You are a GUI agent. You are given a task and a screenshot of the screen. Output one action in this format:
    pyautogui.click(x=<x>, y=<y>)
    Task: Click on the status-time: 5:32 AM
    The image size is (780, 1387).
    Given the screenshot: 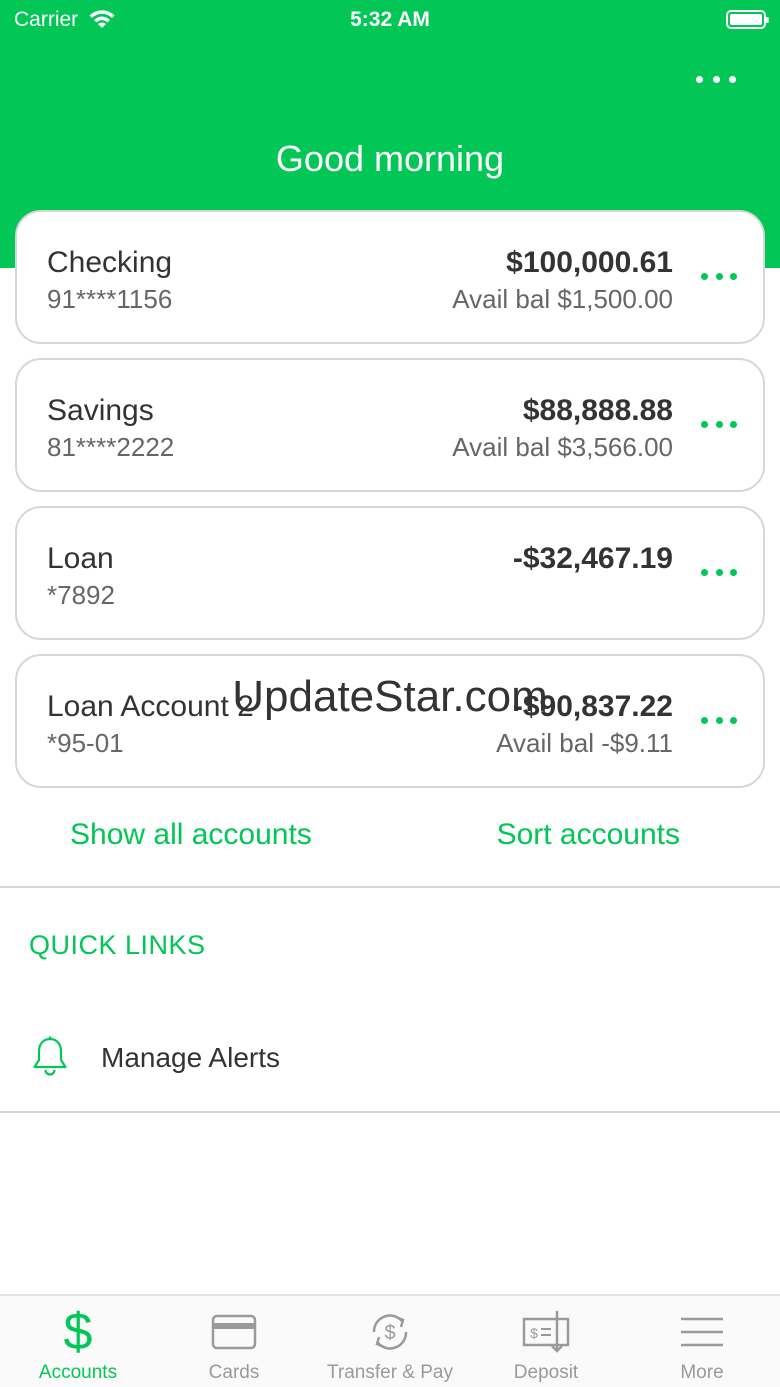 What is the action you would take?
    pyautogui.click(x=390, y=19)
    